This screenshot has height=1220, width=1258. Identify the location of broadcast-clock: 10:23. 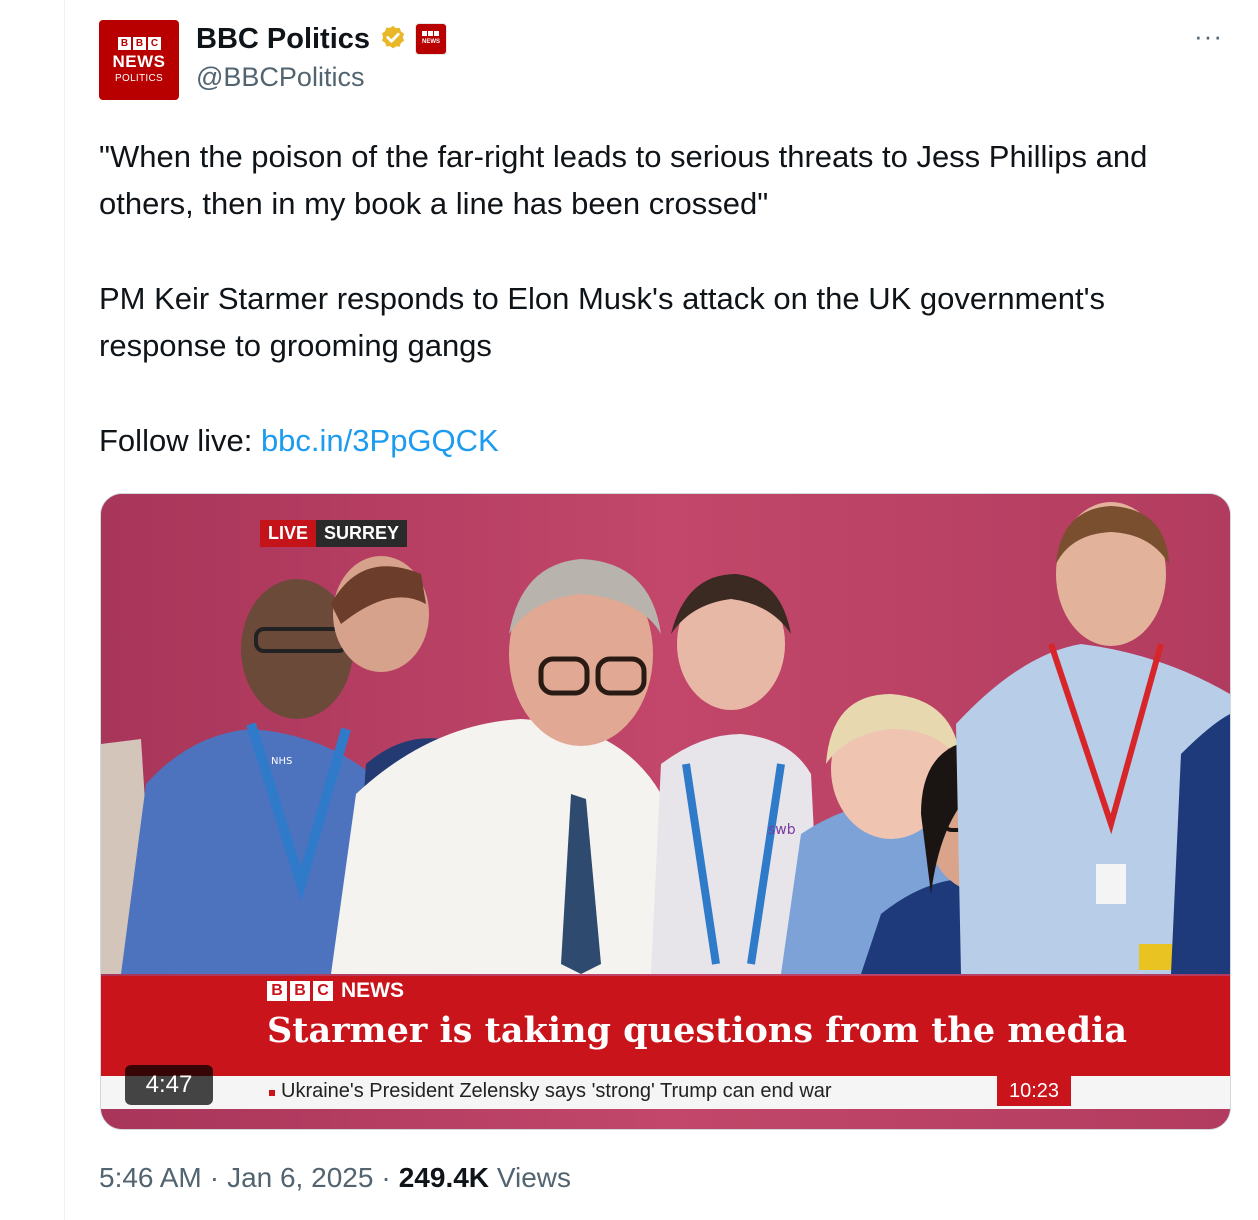
(1034, 1091).